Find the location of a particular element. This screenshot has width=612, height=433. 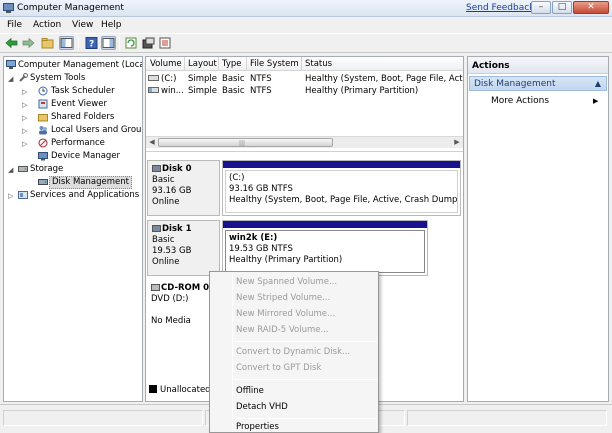

menu-bar: File Action View Help is located at coordinates (306, 25).